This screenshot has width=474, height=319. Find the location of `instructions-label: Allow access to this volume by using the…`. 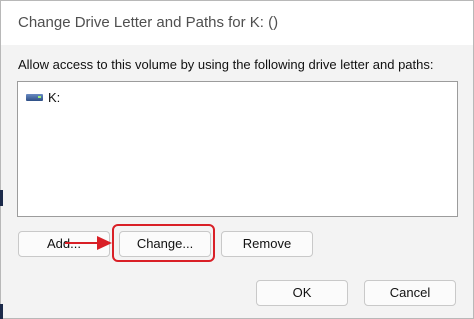

instructions-label: Allow access to this volume by using the… is located at coordinates (226, 64).